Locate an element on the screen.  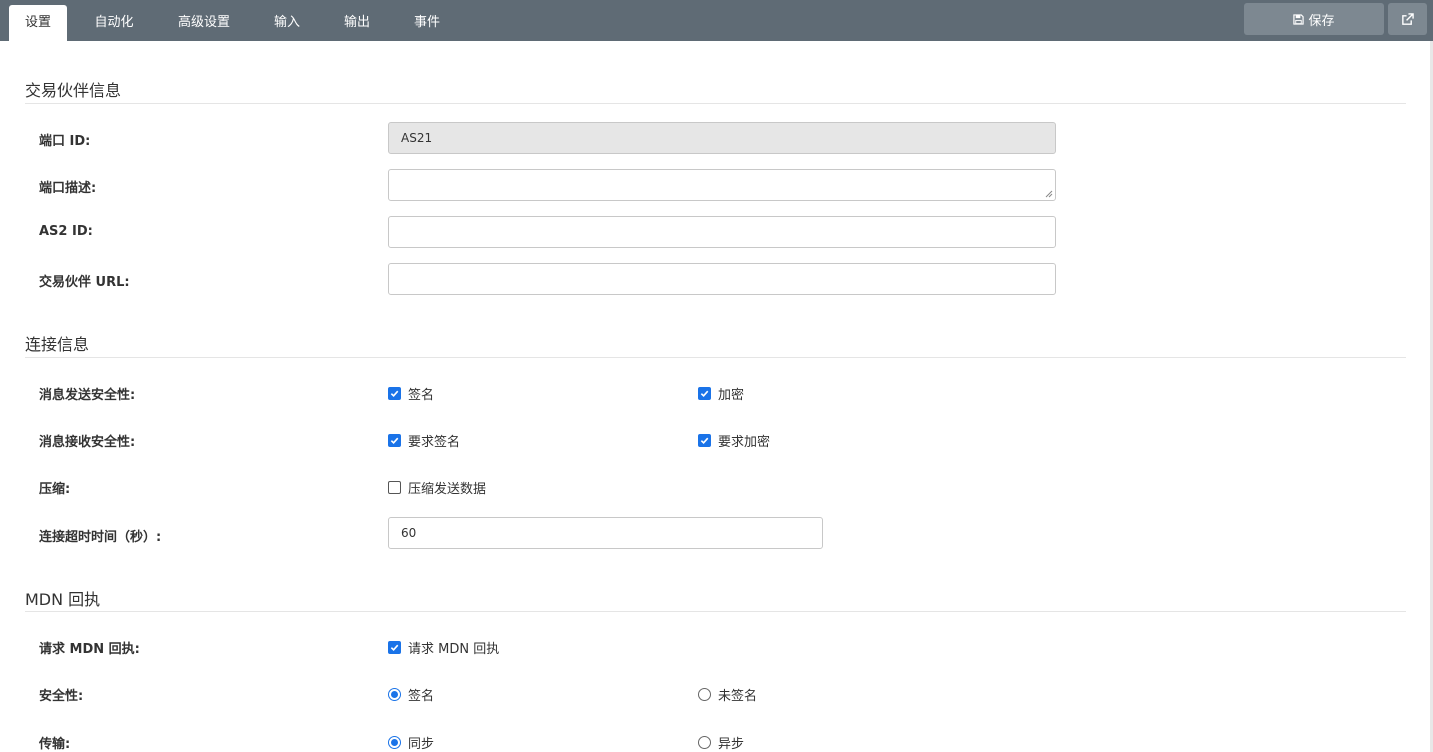
security-unsigned-option: 未签名 is located at coordinates (727, 694).